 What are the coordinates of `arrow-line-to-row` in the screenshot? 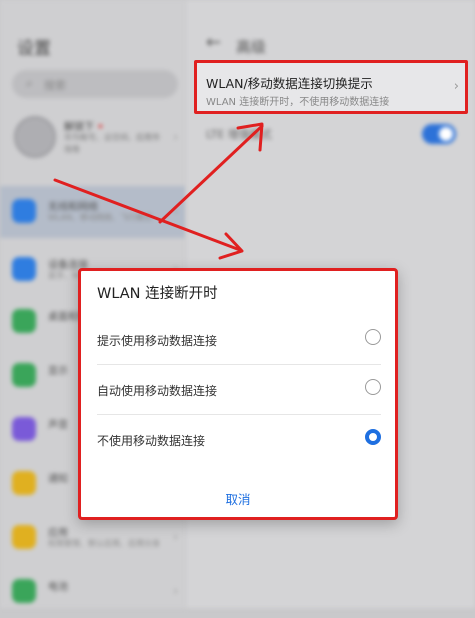 It's located at (211, 174).